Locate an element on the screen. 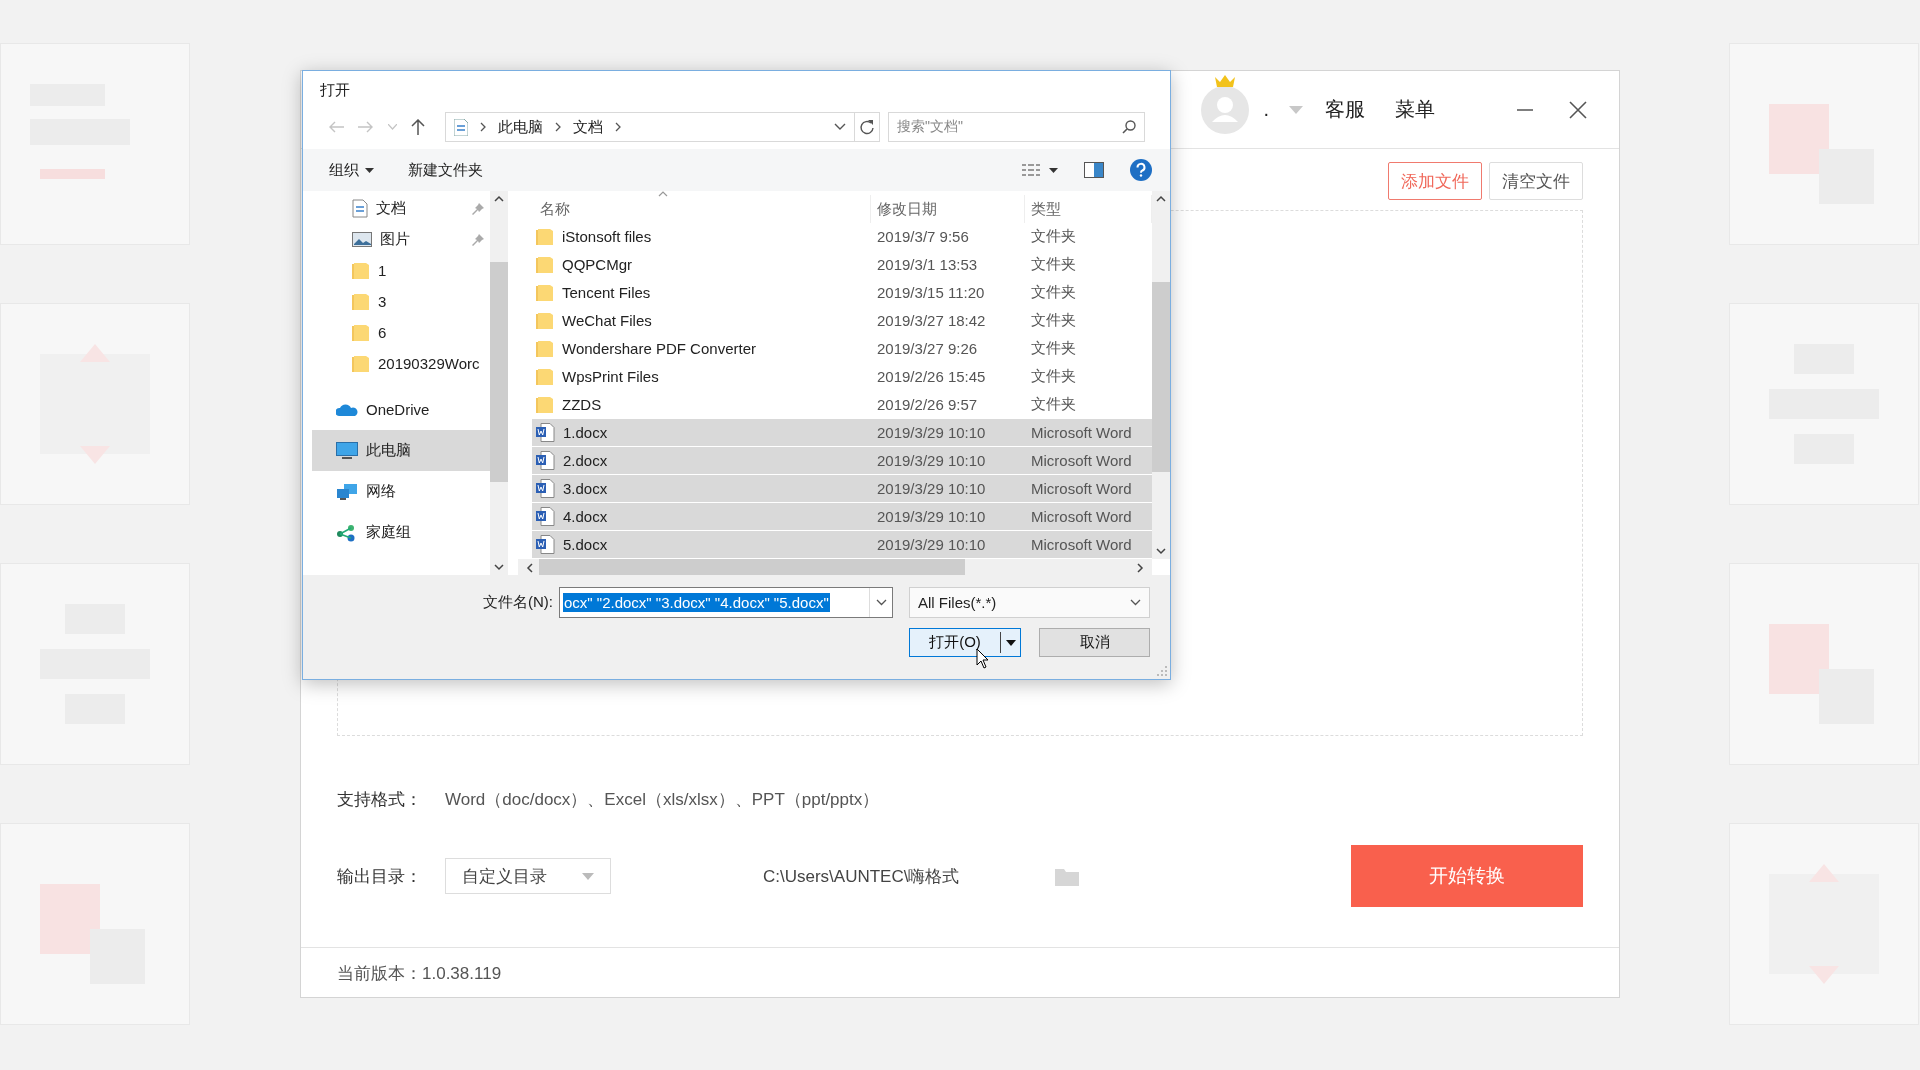 The image size is (1920, 1070). resize-grip-icon is located at coordinates (1162, 671).